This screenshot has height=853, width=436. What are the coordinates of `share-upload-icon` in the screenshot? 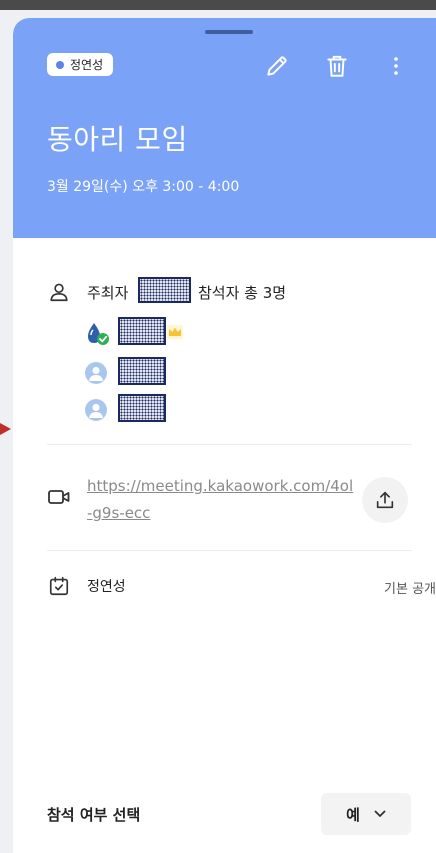 It's located at (385, 500).